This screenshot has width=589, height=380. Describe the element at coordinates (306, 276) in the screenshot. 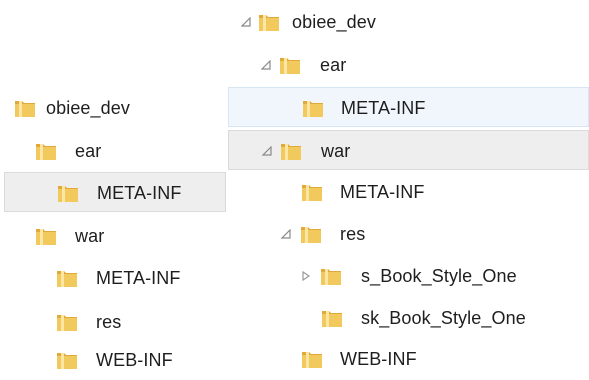

I see `collapsed-arrow-icon` at that location.